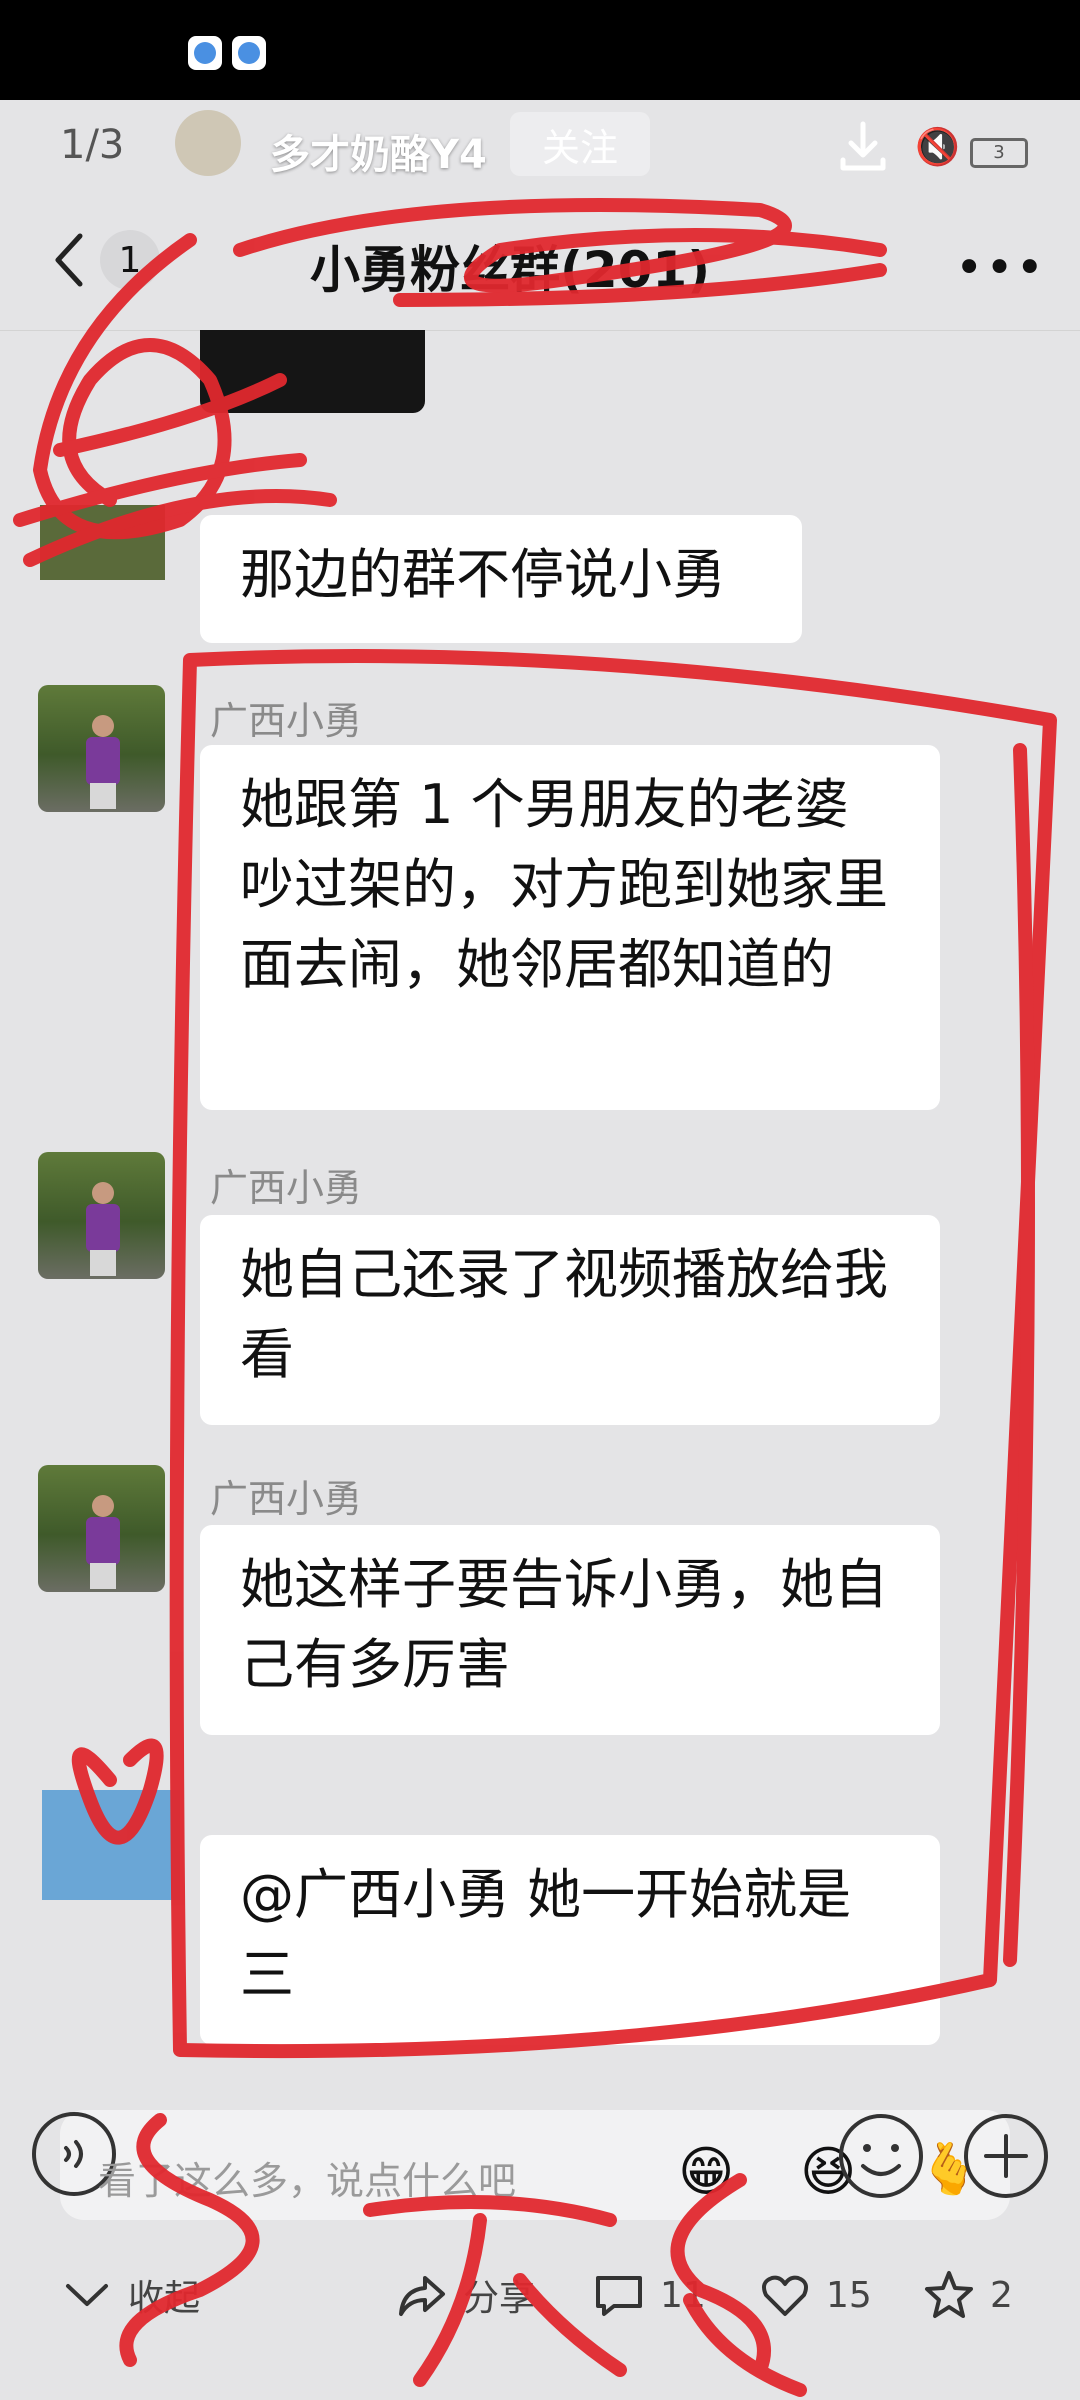 This screenshot has width=1080, height=2400. Describe the element at coordinates (92, 145) in the screenshot. I see `page-indicator: 1/3` at that location.